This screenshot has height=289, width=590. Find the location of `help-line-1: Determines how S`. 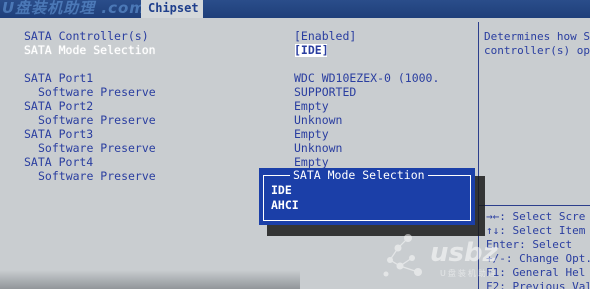

help-line-1: Determines how S is located at coordinates (537, 36).